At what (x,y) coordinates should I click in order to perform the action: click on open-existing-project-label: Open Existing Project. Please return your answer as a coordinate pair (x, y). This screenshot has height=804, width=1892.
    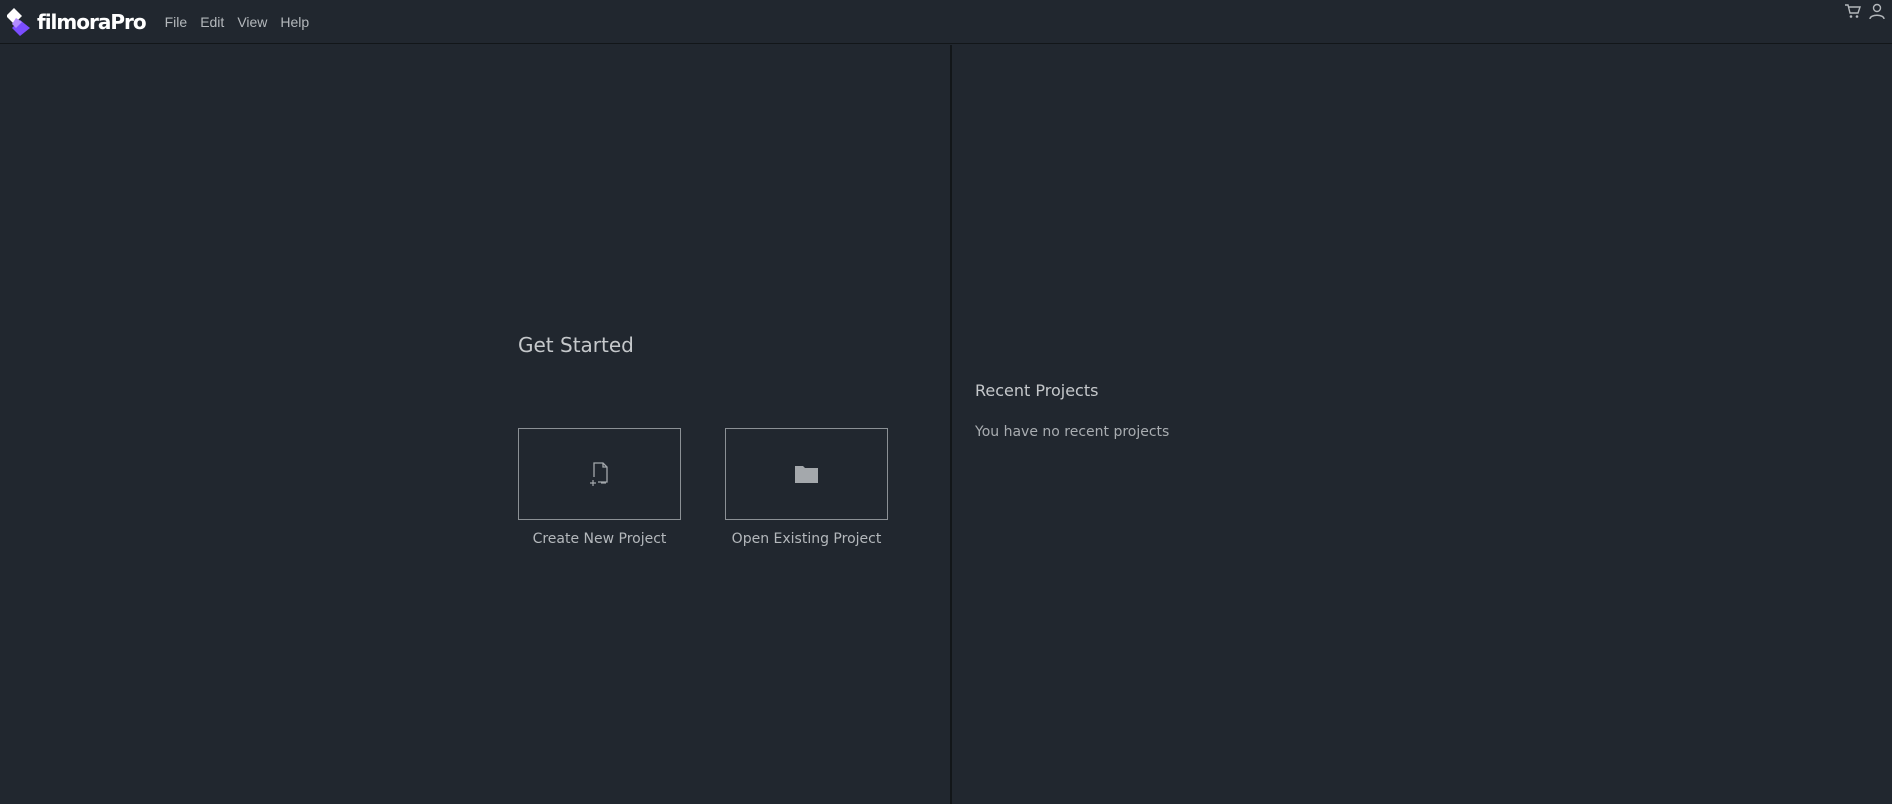
    Looking at the image, I should click on (806, 539).